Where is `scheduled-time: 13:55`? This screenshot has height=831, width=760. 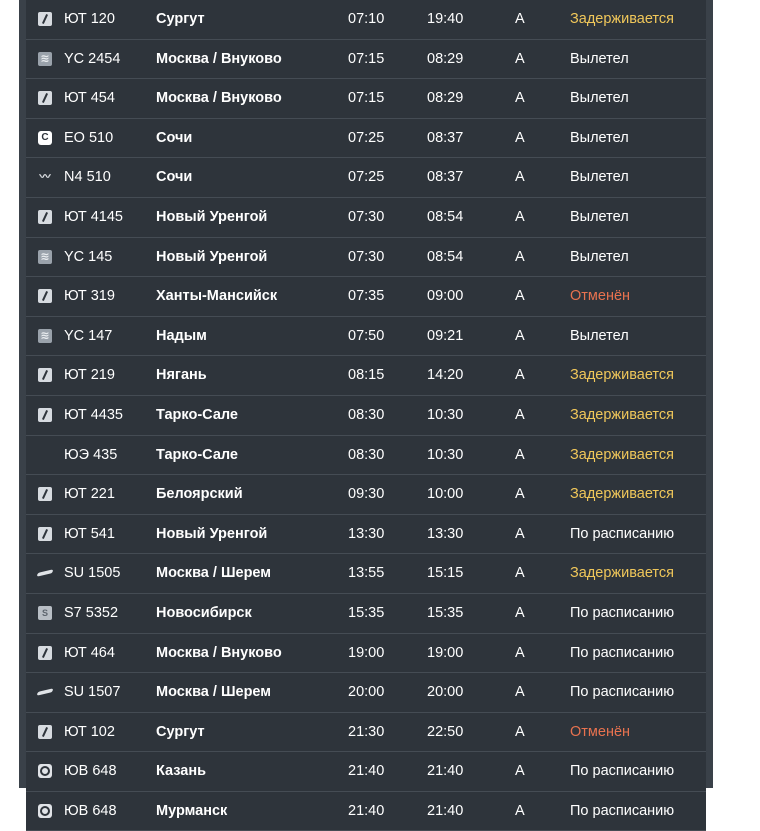
scheduled-time: 13:55 is located at coordinates (366, 573).